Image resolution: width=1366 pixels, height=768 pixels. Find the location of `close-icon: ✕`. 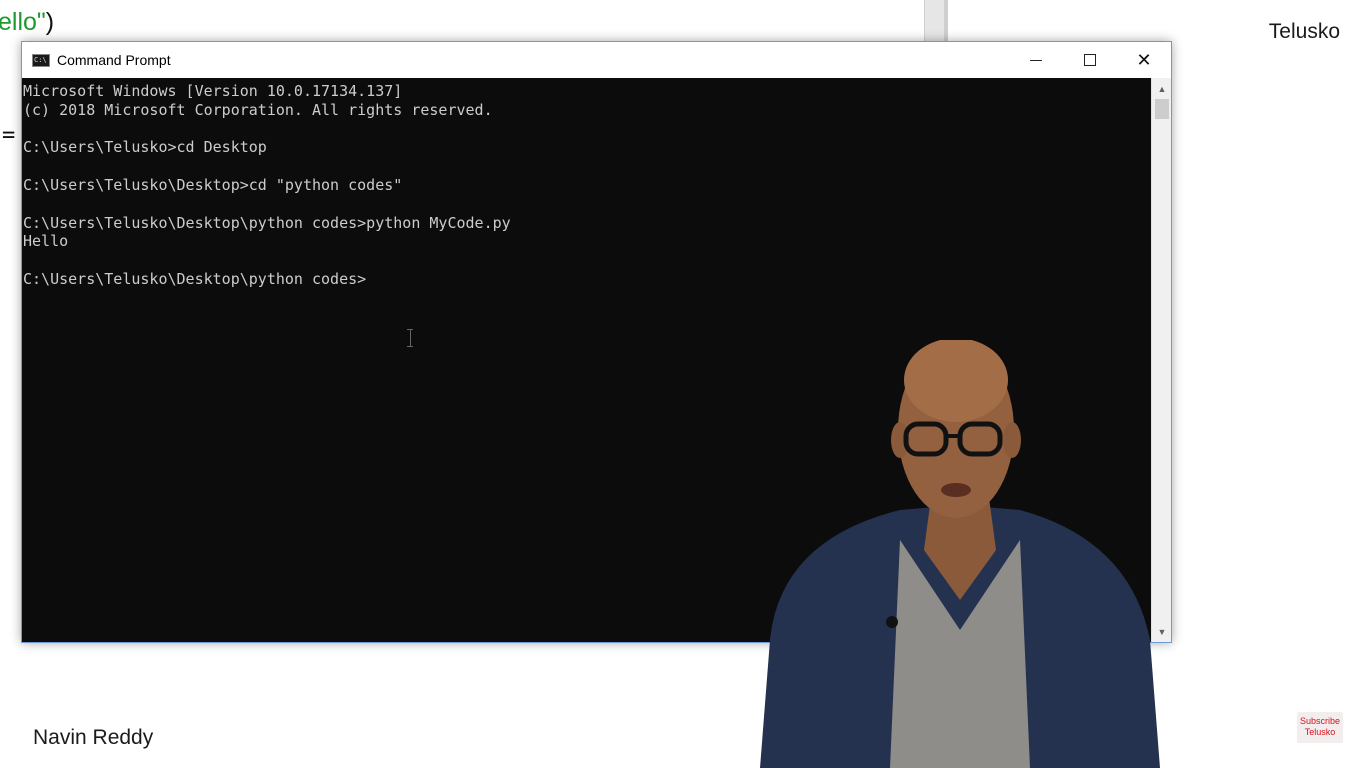

close-icon: ✕ is located at coordinates (1144, 60).